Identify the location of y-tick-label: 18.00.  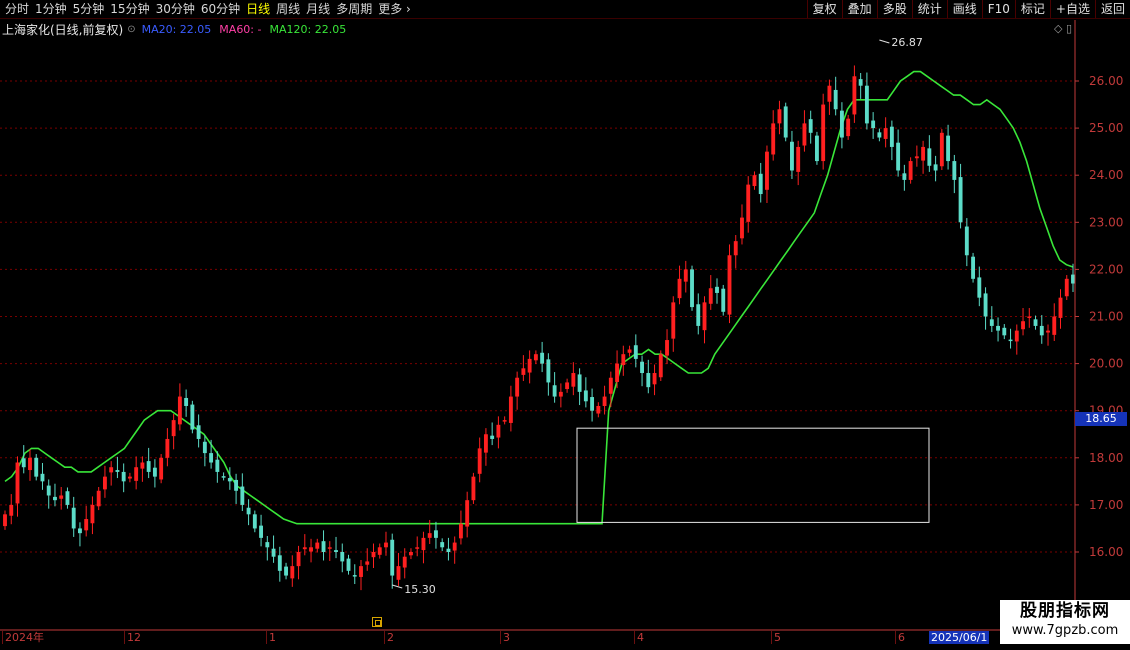
(1106, 458).